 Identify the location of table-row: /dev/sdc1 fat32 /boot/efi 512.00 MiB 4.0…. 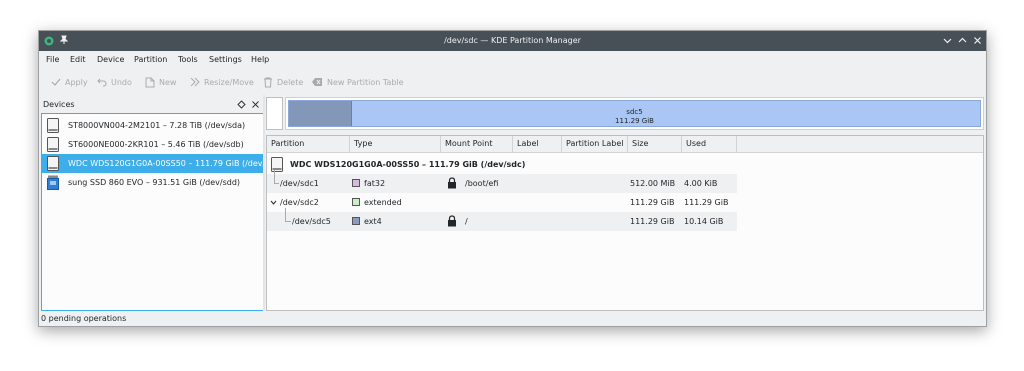
(502, 181).